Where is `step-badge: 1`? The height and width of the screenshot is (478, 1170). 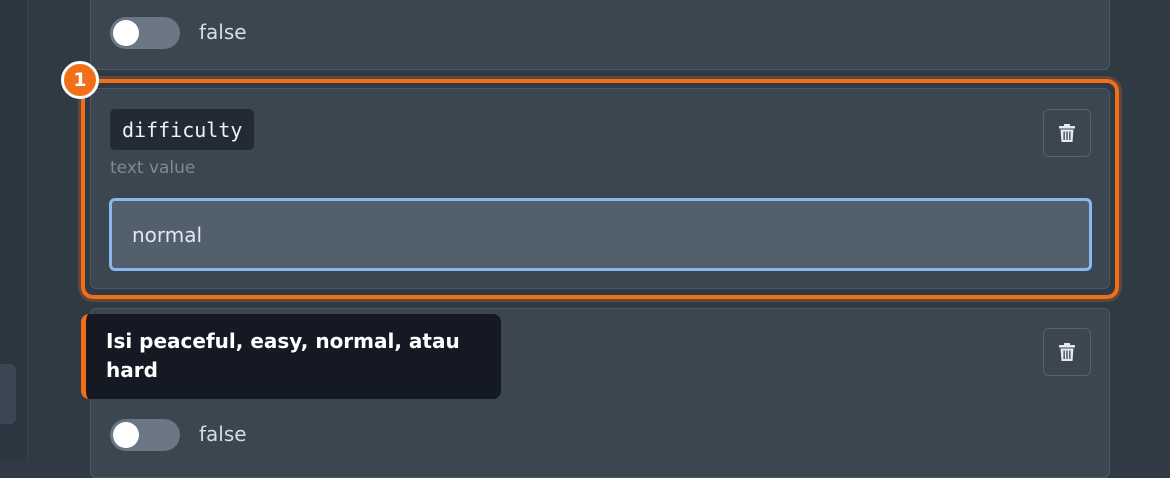
step-badge: 1 is located at coordinates (80, 80).